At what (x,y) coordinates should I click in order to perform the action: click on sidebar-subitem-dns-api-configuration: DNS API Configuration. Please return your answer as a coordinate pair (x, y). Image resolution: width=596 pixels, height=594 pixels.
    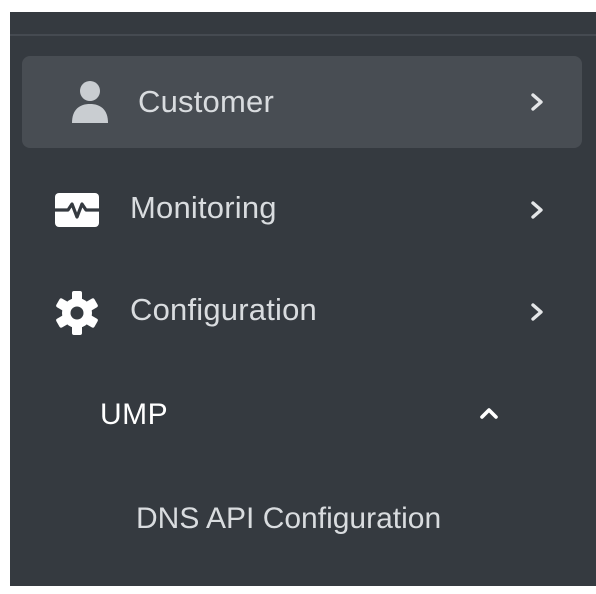
    Looking at the image, I should click on (302, 522).